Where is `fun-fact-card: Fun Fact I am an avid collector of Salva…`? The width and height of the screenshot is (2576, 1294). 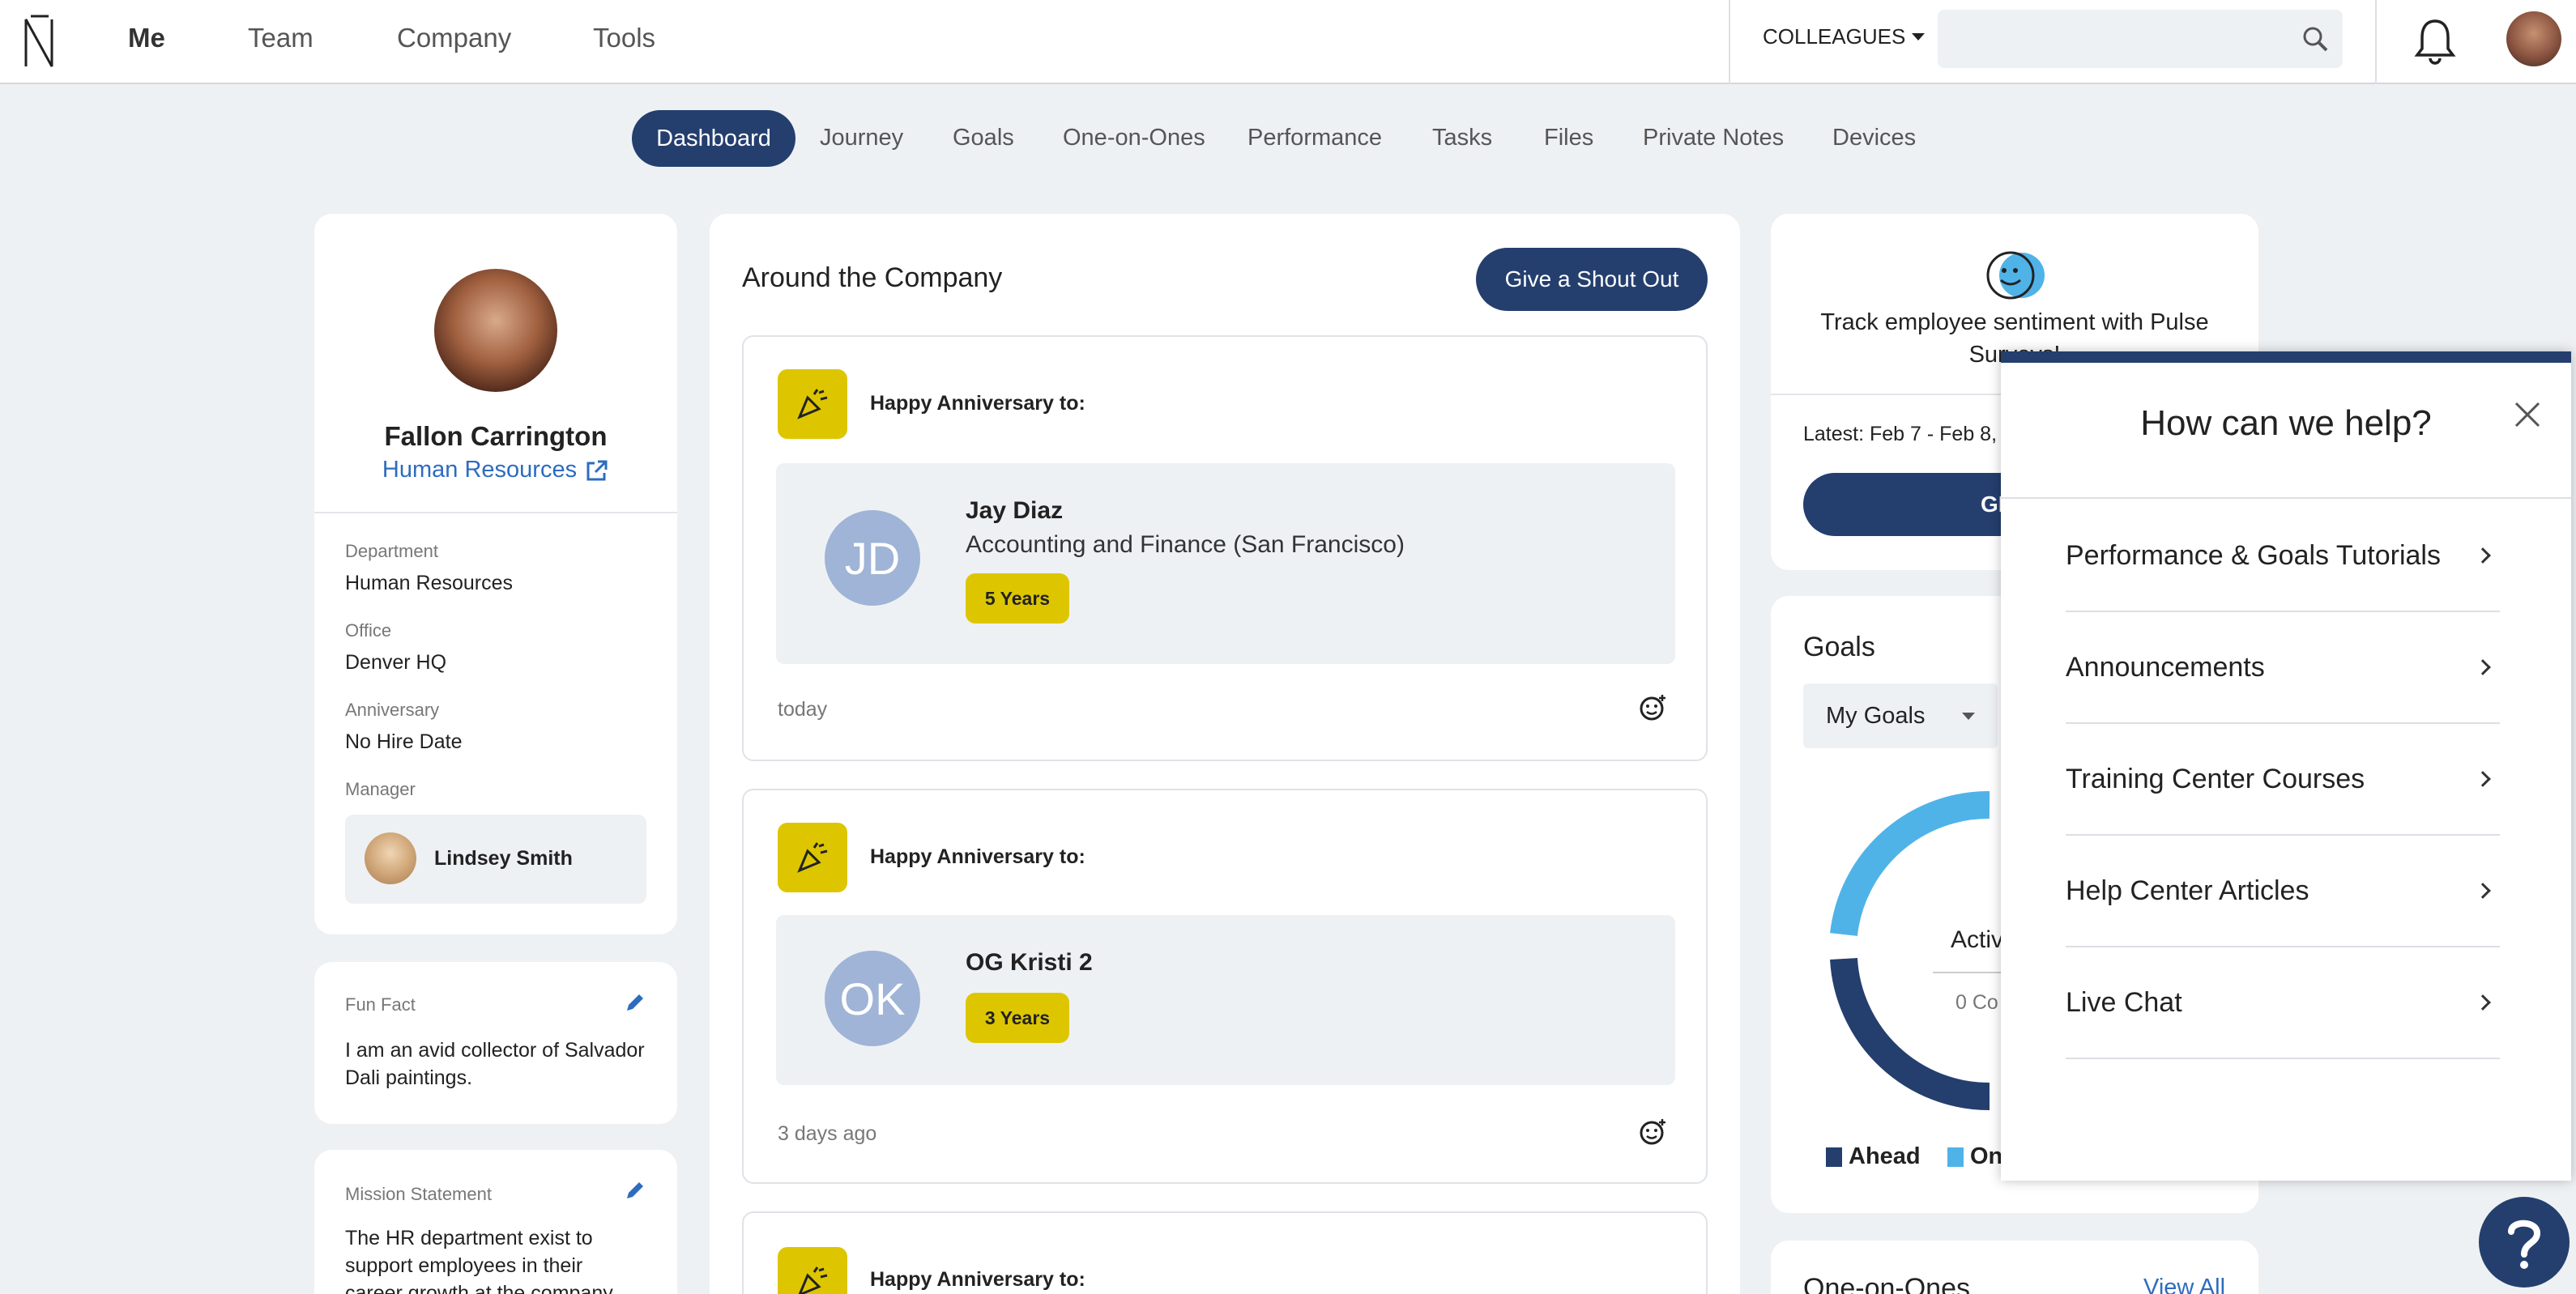 fun-fact-card: Fun Fact I am an avid collector of Salva… is located at coordinates (495, 1043).